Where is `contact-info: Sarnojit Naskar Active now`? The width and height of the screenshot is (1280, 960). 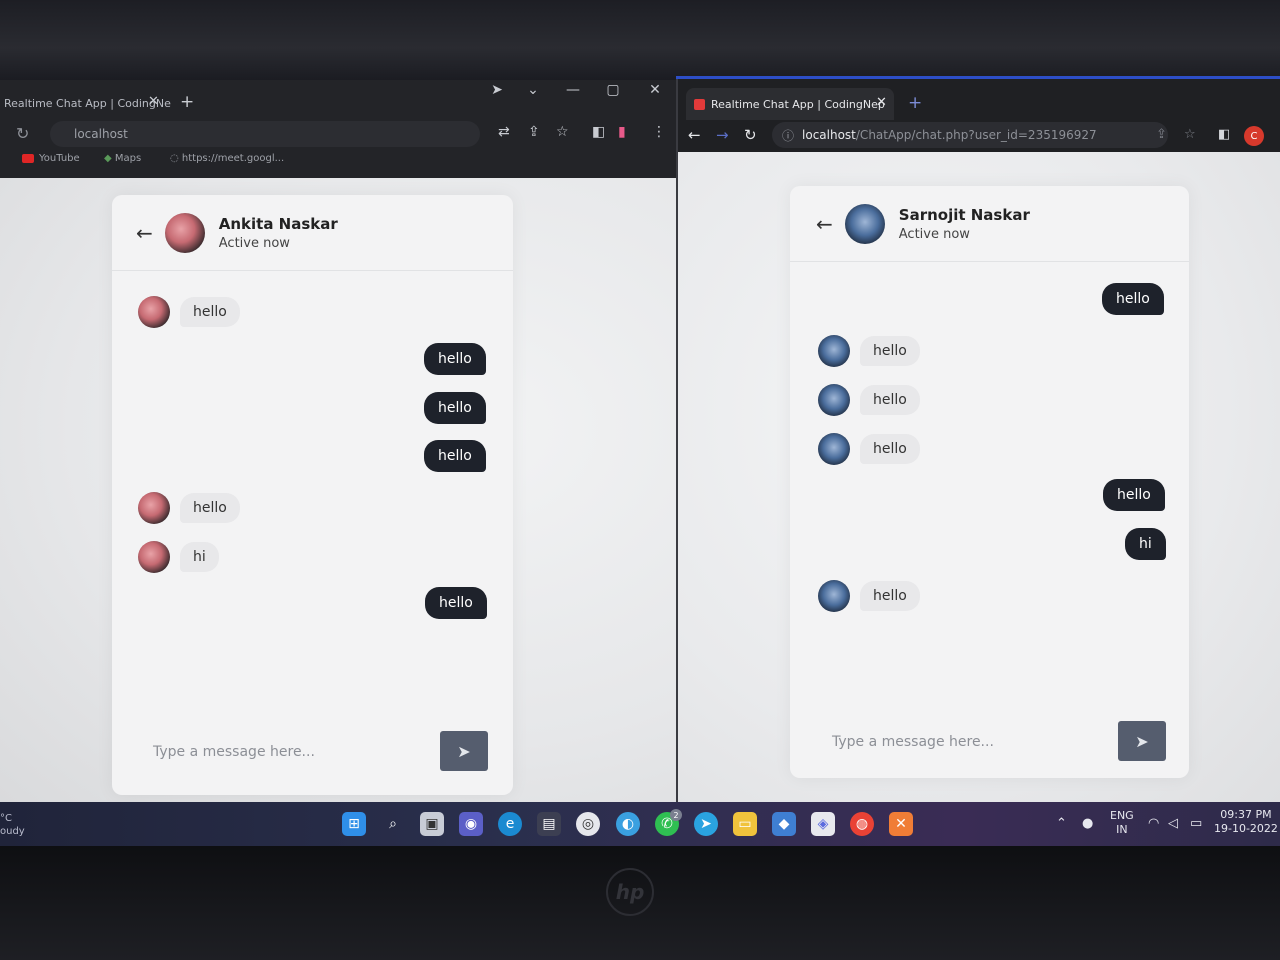 contact-info: Sarnojit Naskar Active now is located at coordinates (964, 224).